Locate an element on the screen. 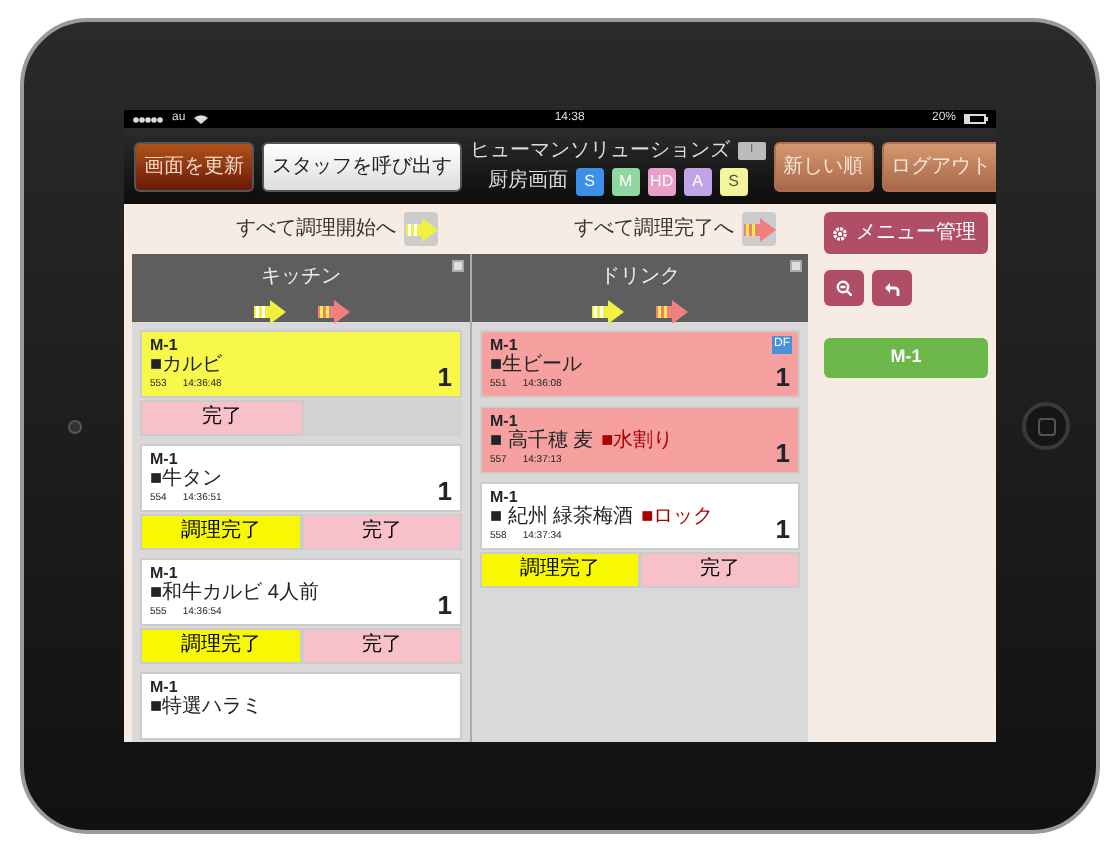 The image size is (1120, 852). back-button is located at coordinates (892, 288).